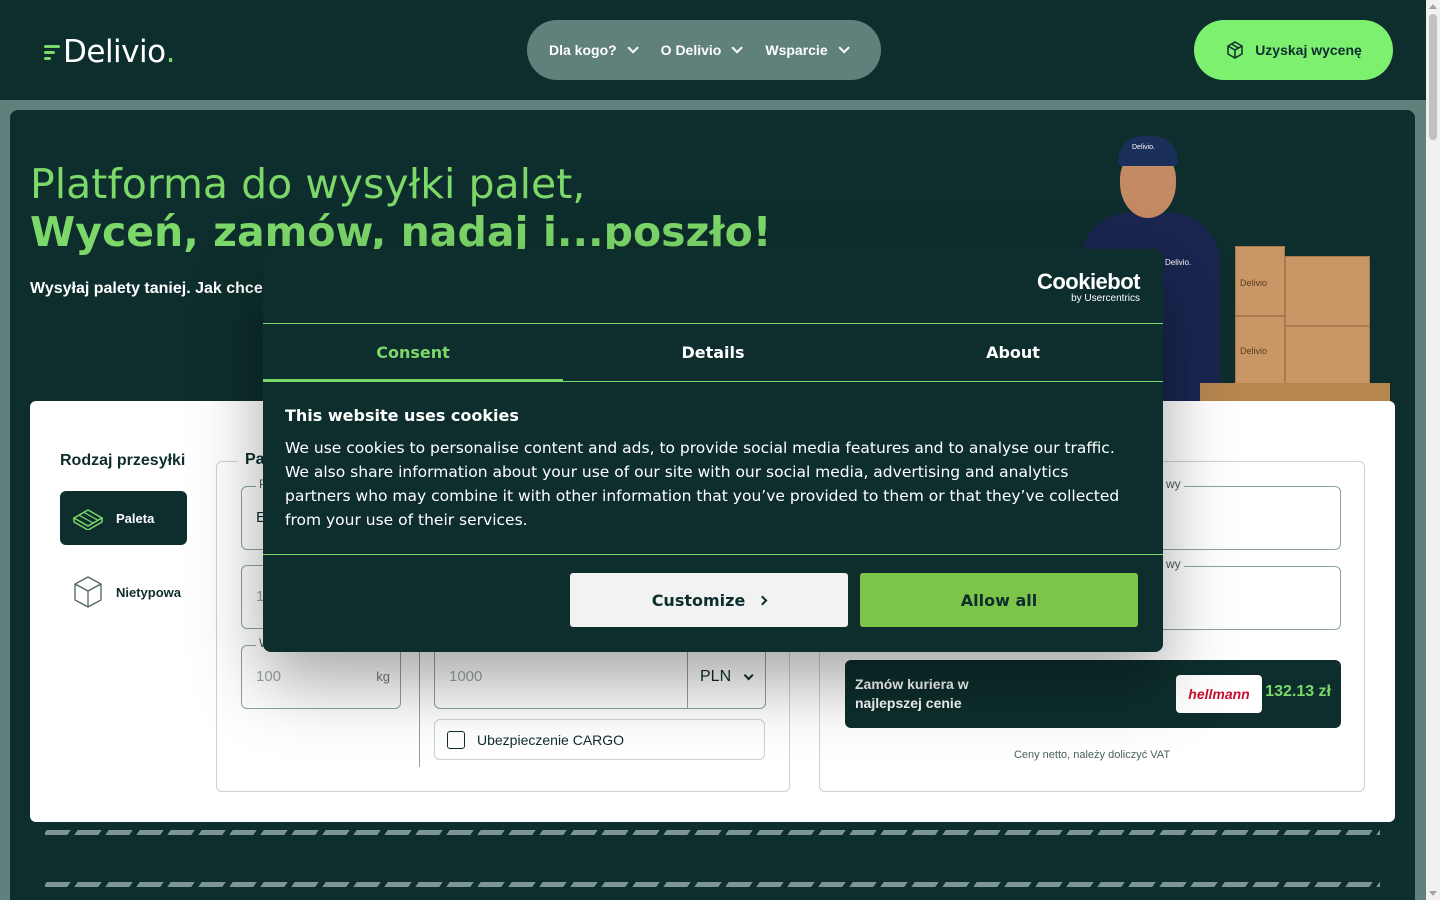  Describe the element at coordinates (1298, 691) in the screenshot. I see `offer-price: 132.13 zł` at that location.